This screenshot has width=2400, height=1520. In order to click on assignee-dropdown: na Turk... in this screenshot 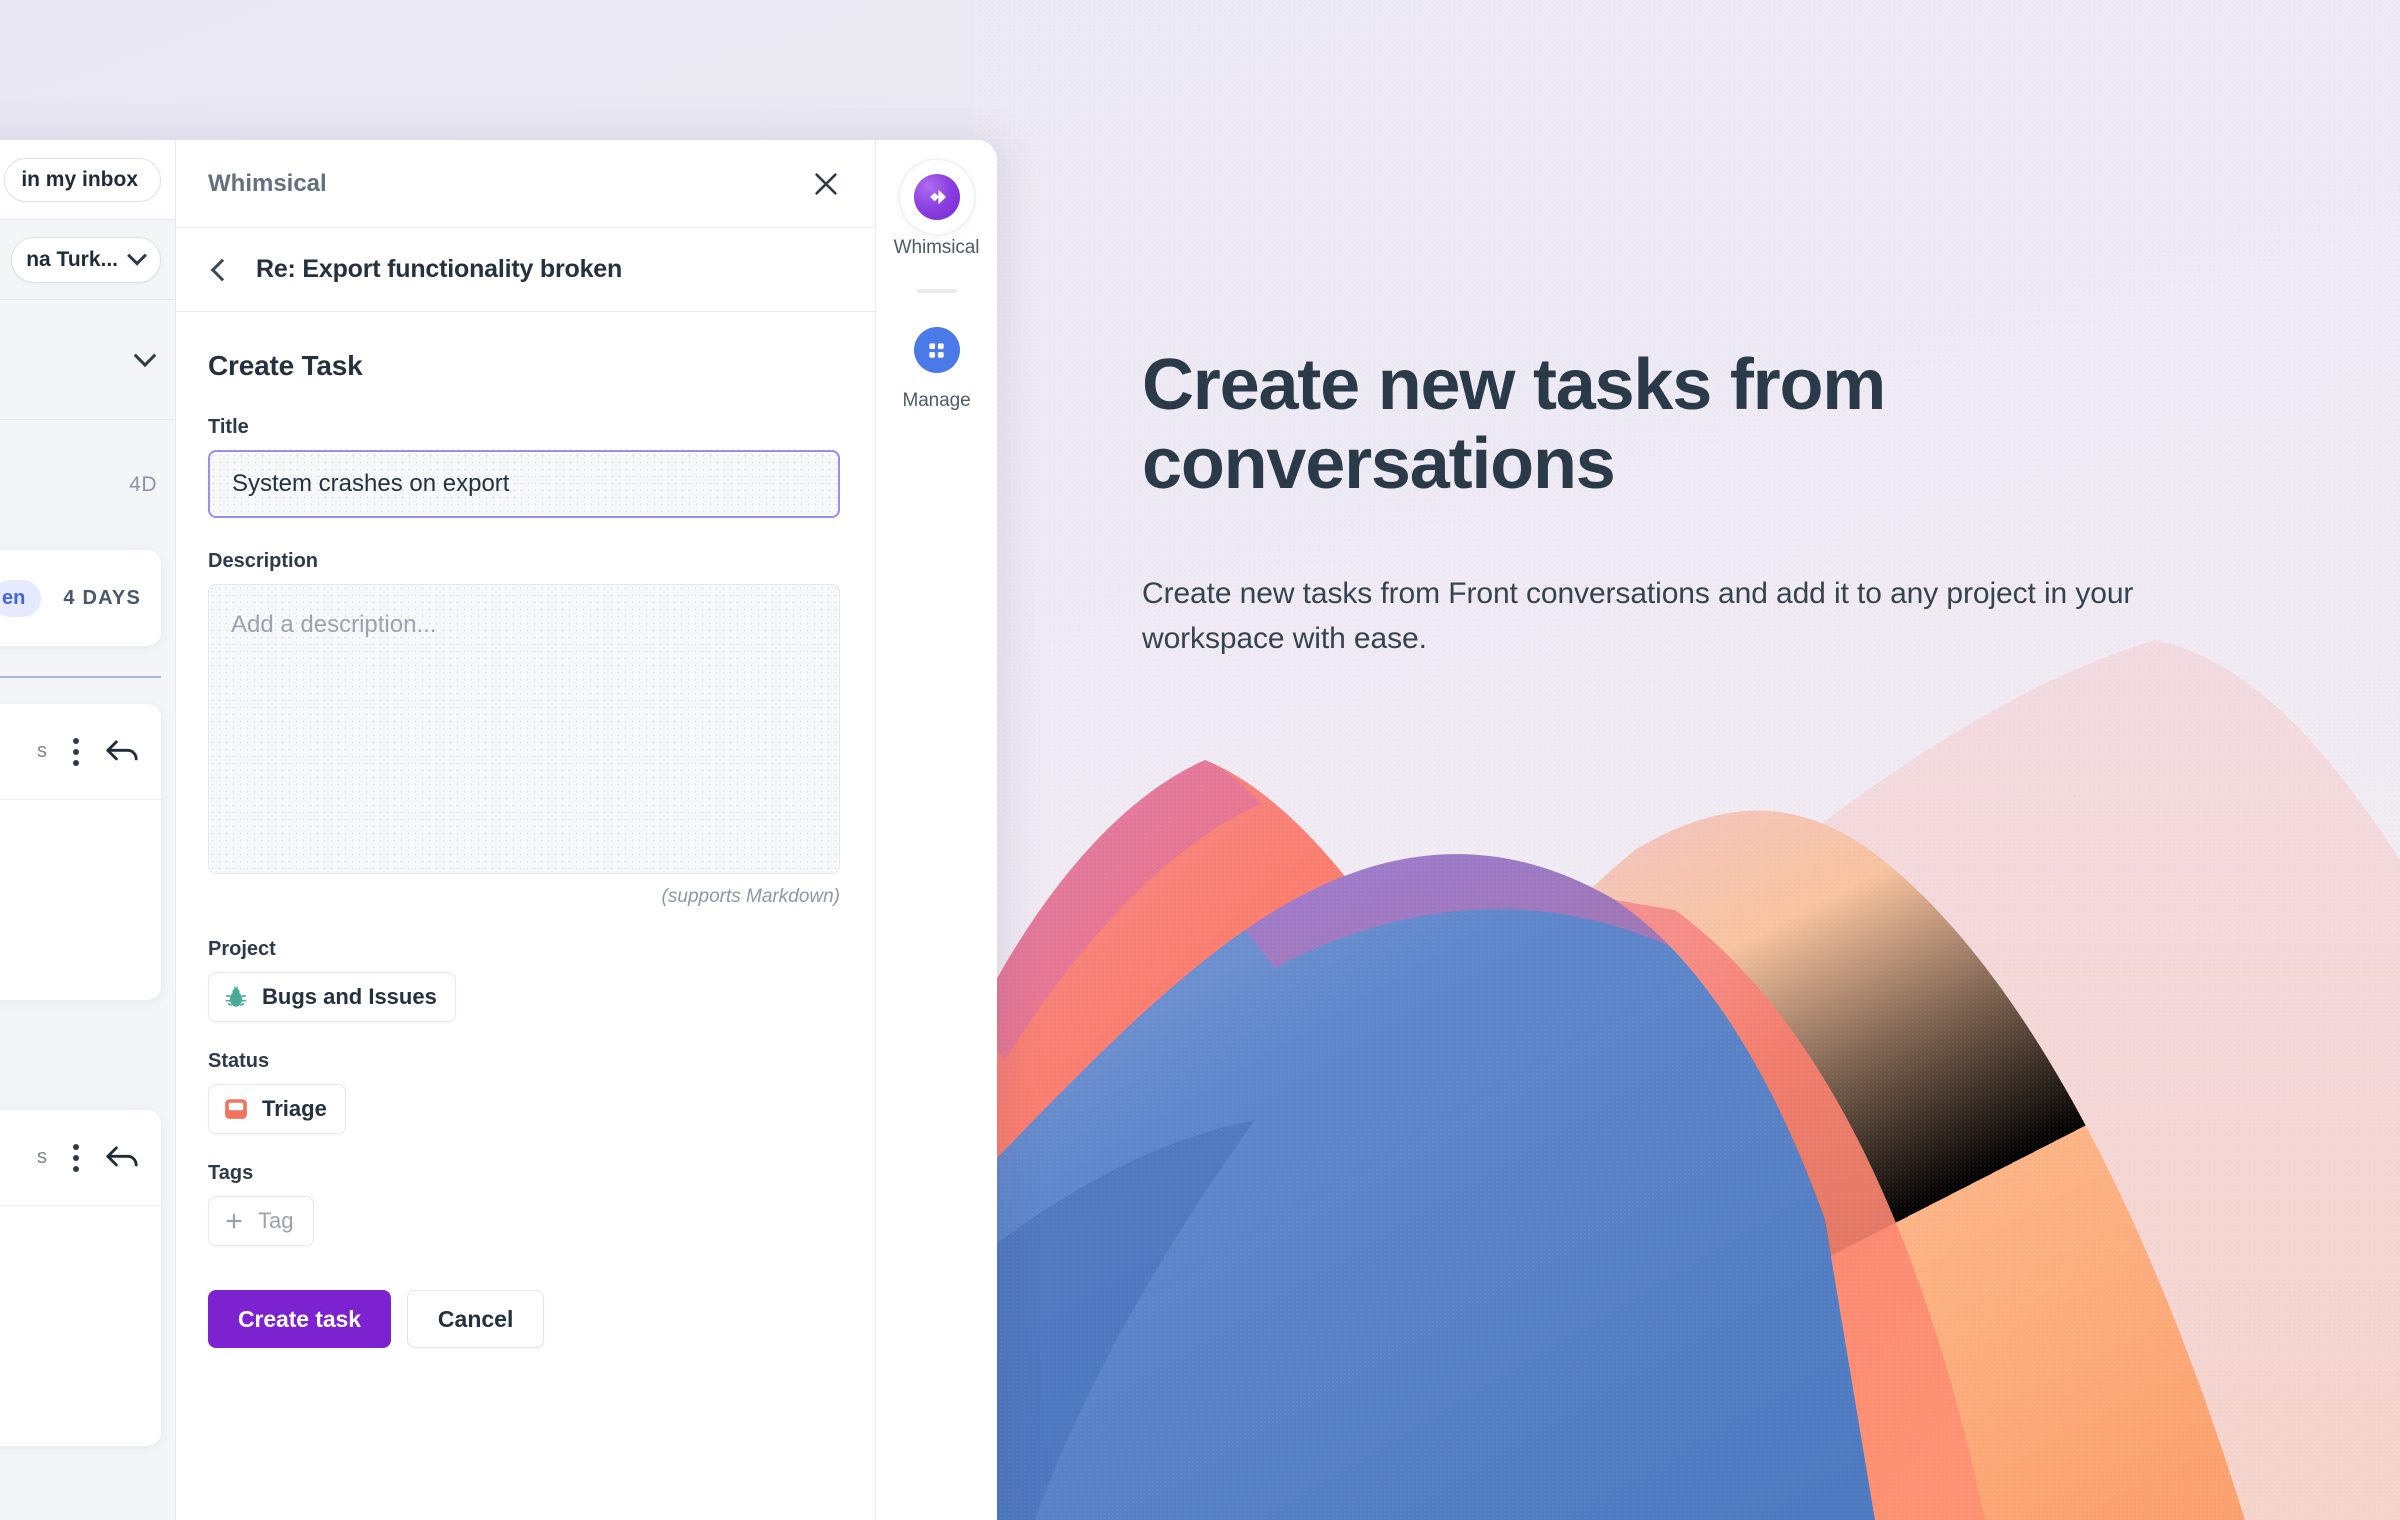, I will do `click(86, 259)`.